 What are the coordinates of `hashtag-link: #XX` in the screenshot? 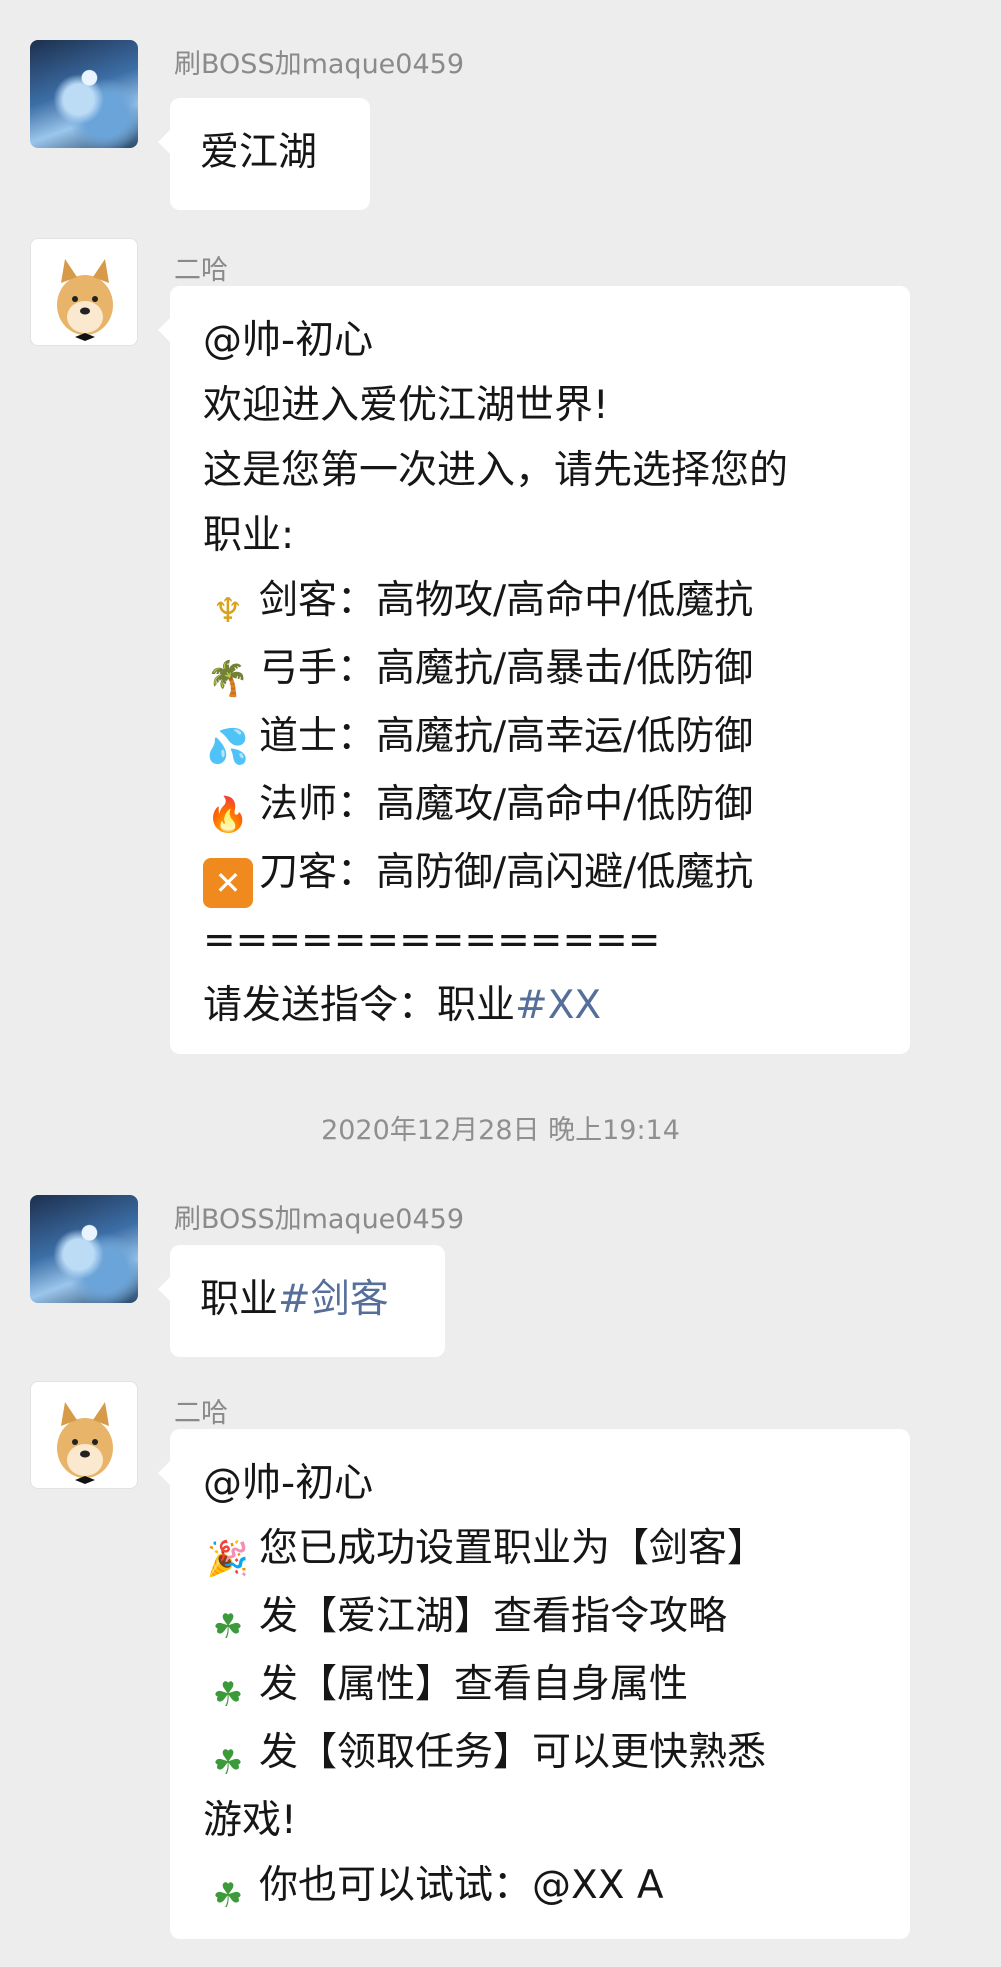 It's located at (558, 1005).